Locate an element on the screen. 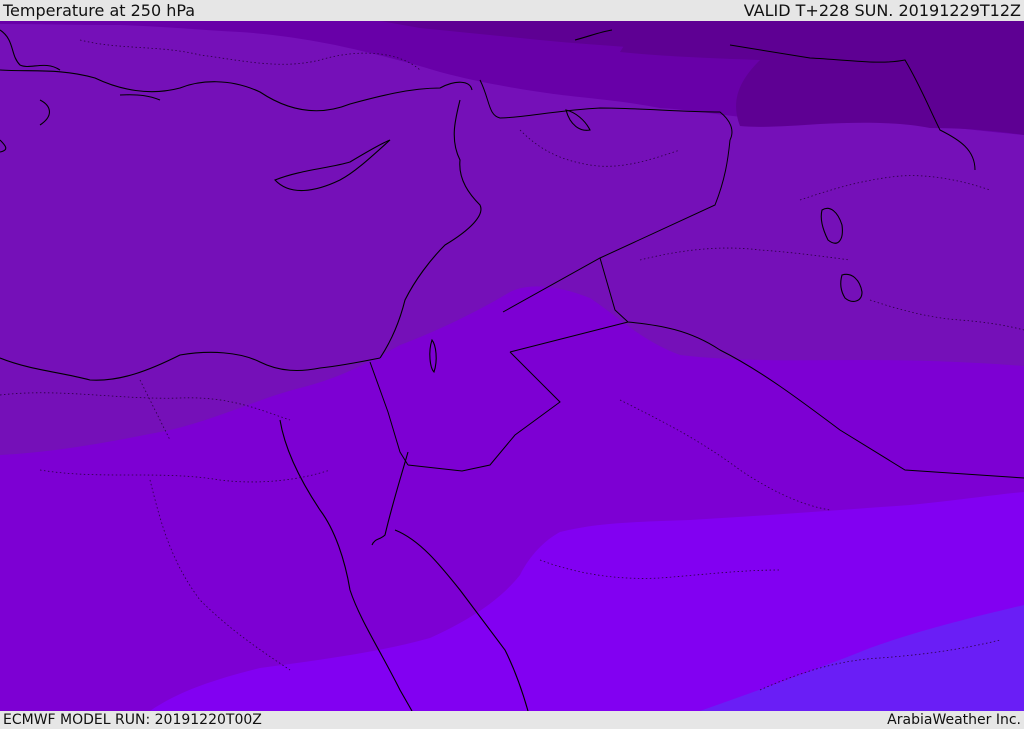 The image size is (1024, 729). credit: ArabiaWeather Inc. is located at coordinates (954, 720).